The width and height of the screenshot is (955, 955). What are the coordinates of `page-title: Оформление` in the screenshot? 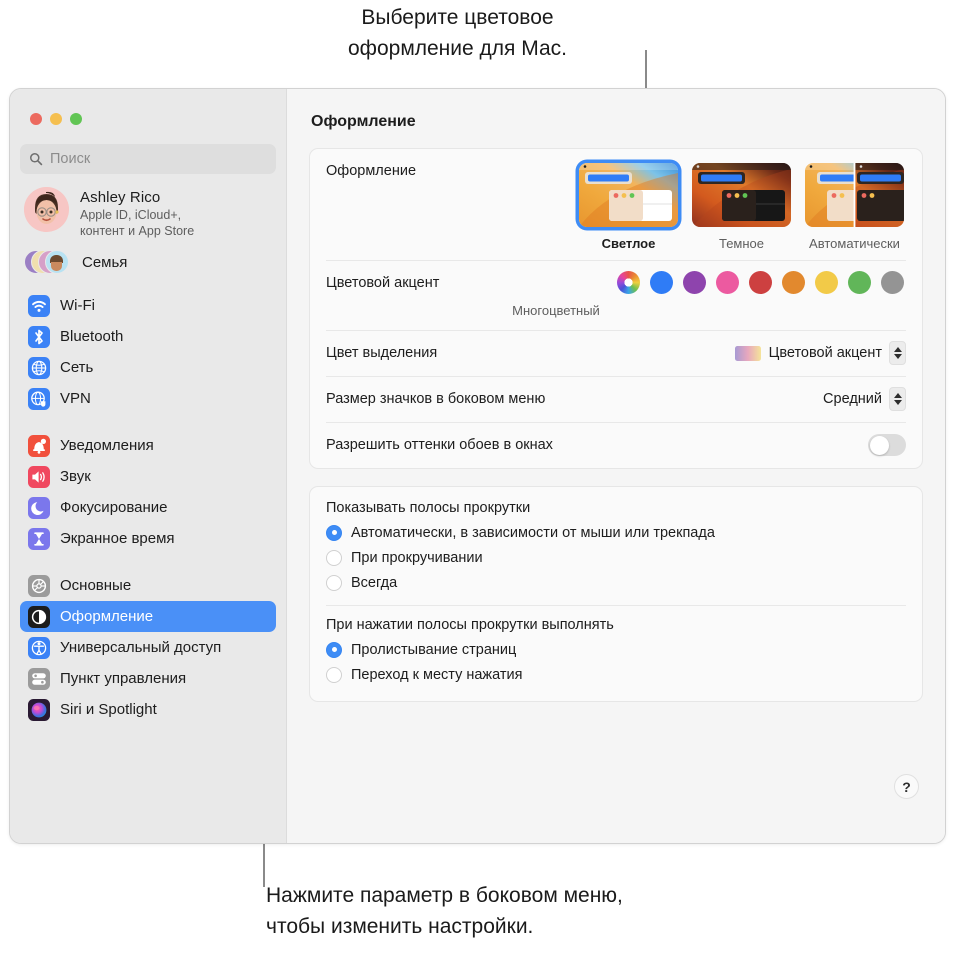 It's located at (363, 121).